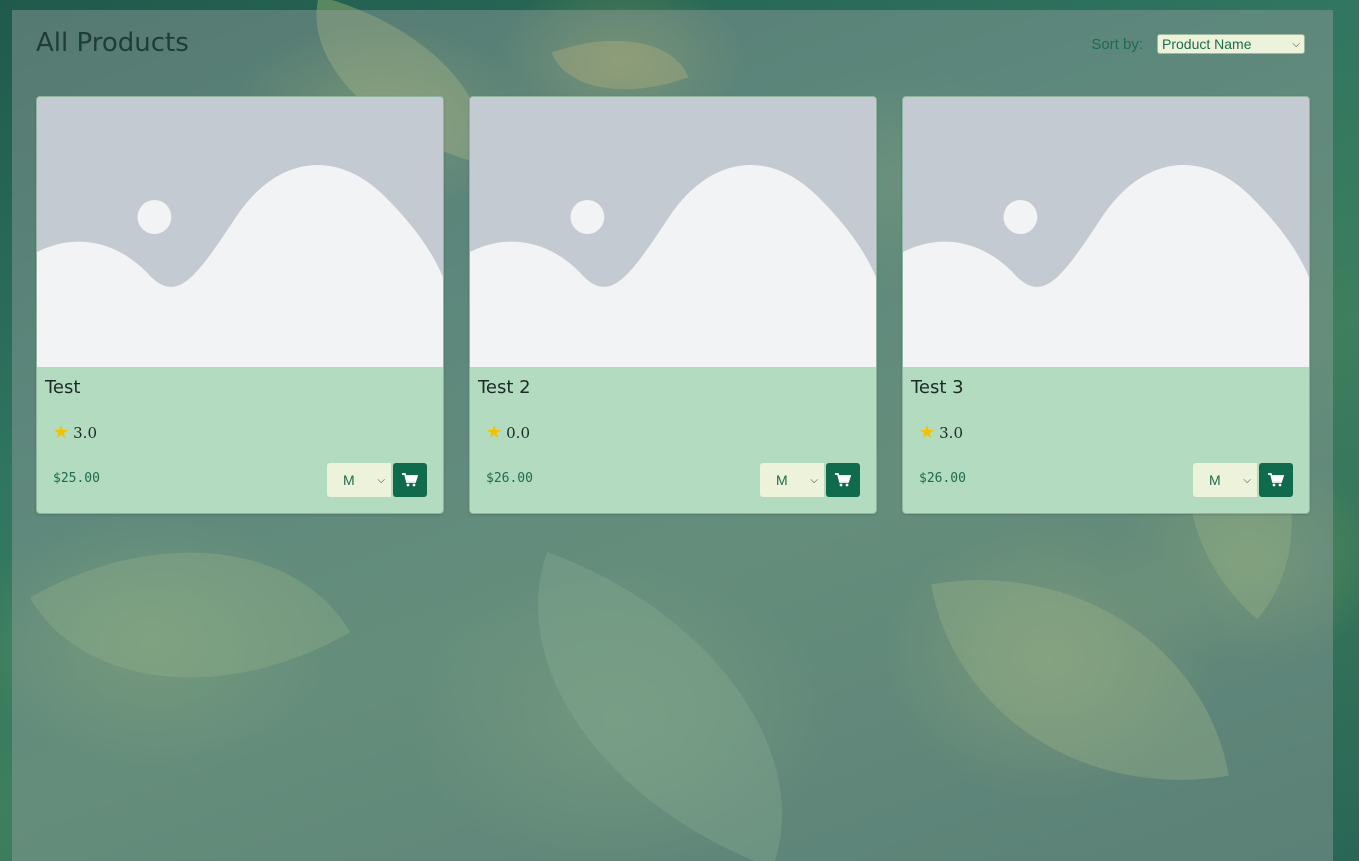 This screenshot has width=1359, height=861. What do you see at coordinates (112, 43) in the screenshot?
I see `page-title: All Products` at bounding box center [112, 43].